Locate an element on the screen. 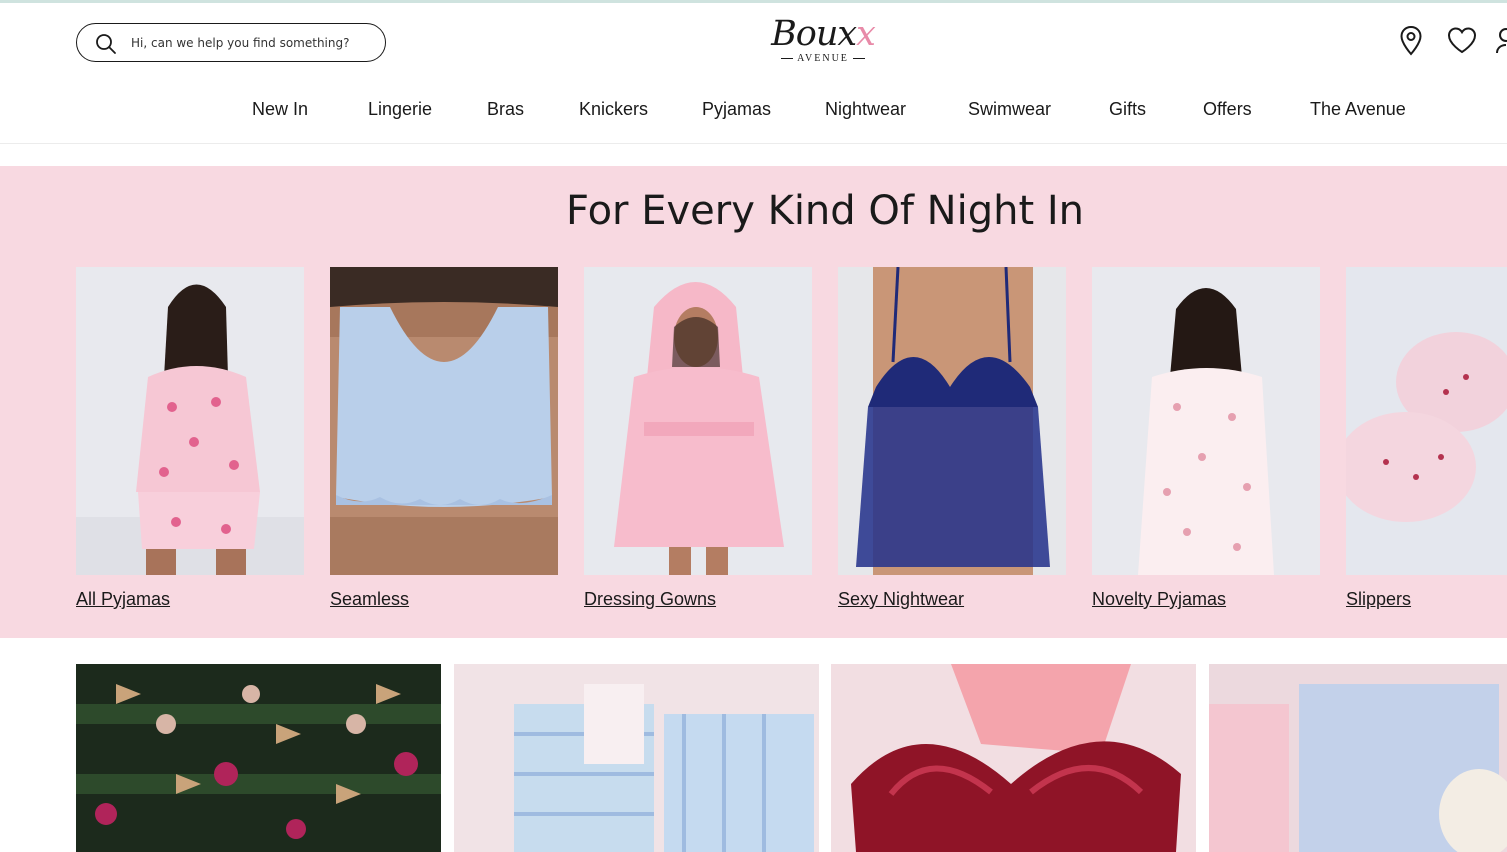  card-label: Seamless is located at coordinates (369, 599).